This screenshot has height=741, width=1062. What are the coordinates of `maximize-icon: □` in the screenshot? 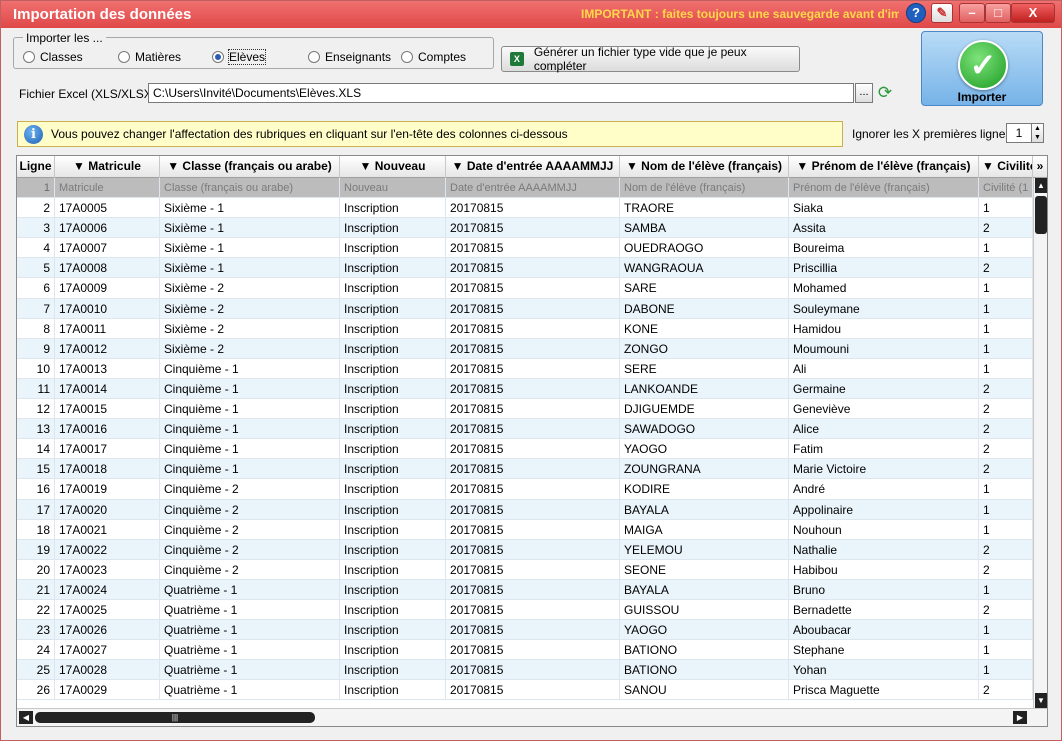 It's located at (998, 13).